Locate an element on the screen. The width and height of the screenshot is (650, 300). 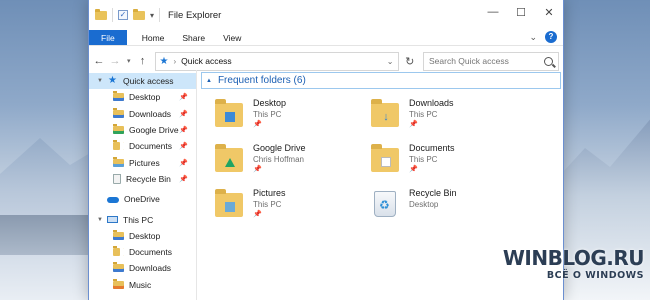
wallpaper-mountain-right is located at coordinates (600, 209).